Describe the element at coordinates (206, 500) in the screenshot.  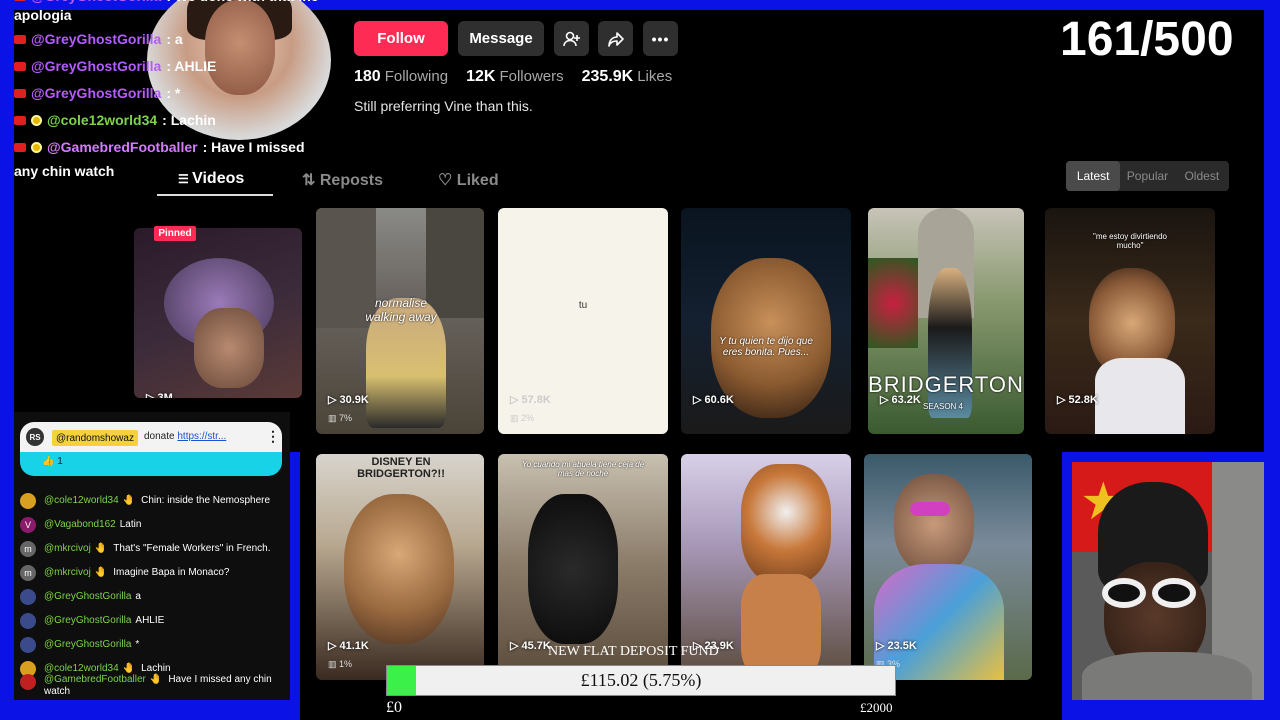
I see `chat-text: Chin: inside the Nemosphere` at that location.